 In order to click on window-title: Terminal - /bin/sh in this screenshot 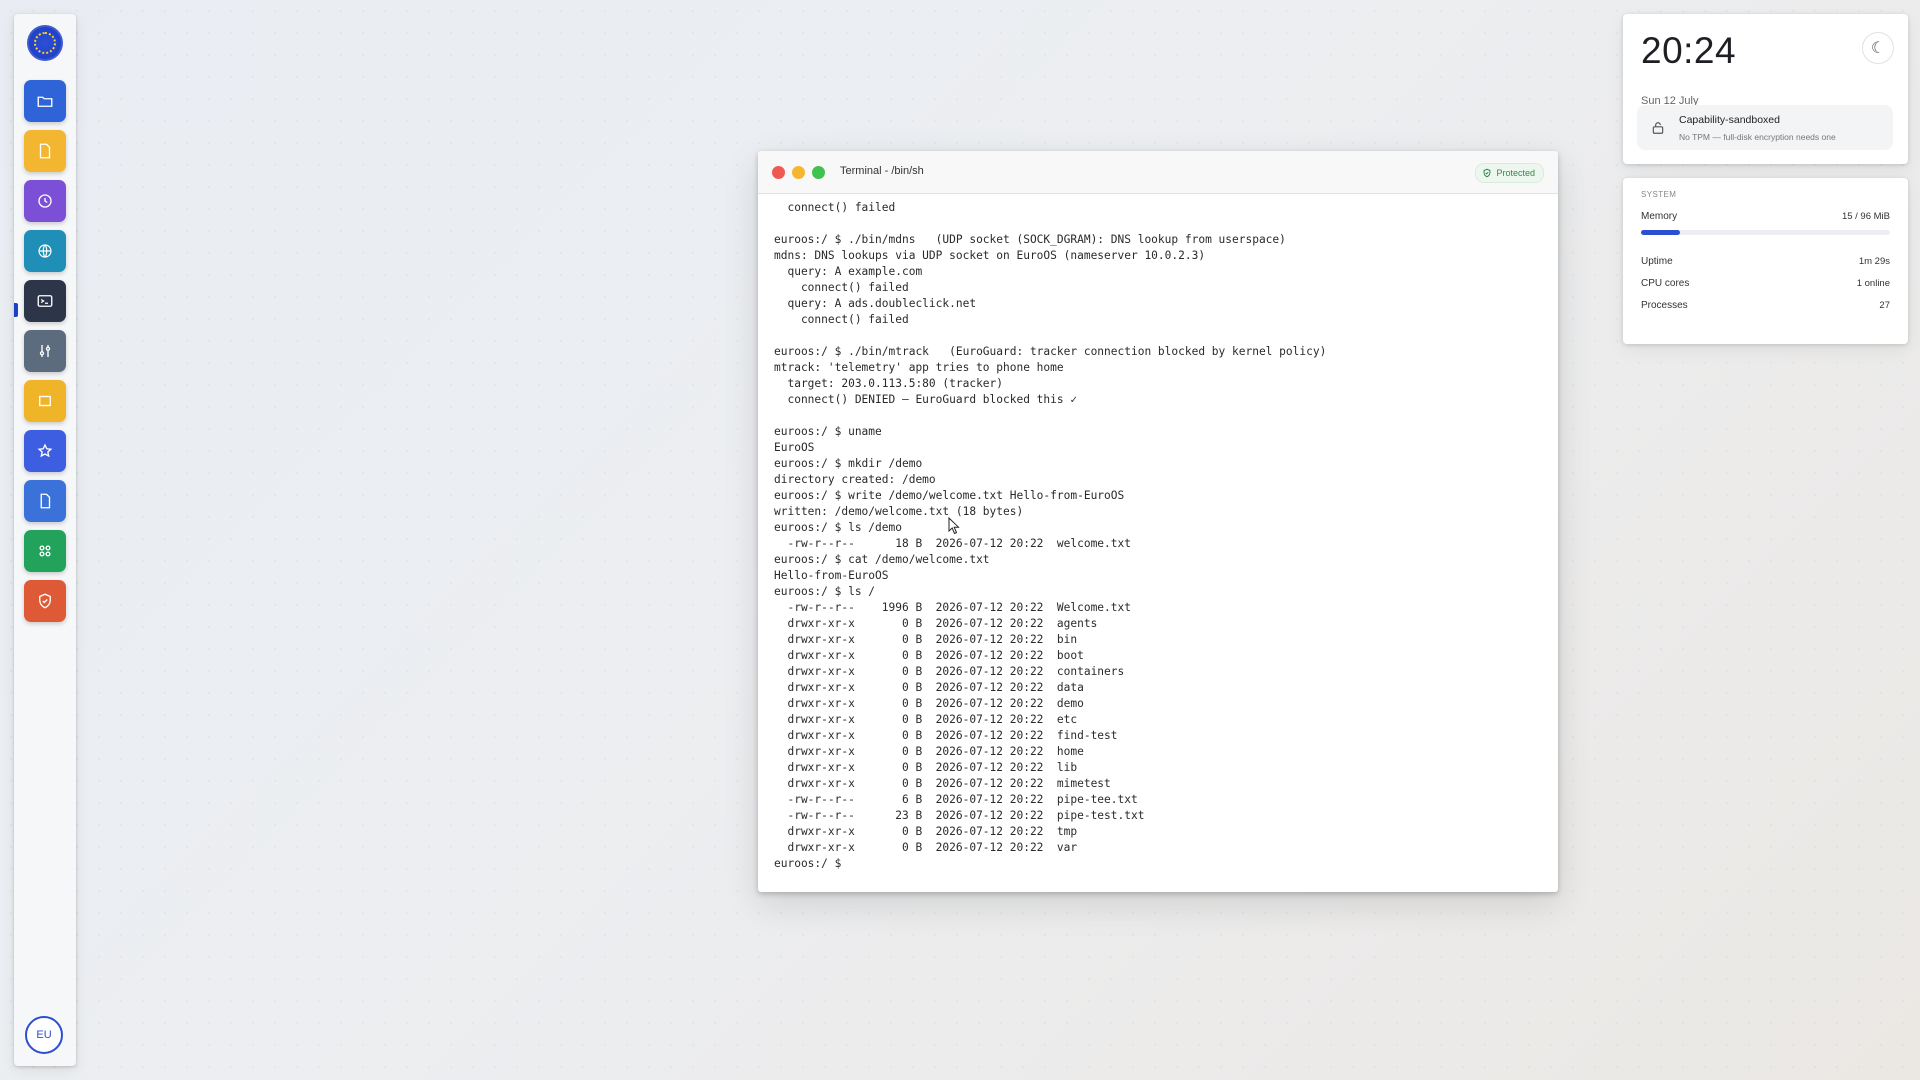, I will do `click(882, 171)`.